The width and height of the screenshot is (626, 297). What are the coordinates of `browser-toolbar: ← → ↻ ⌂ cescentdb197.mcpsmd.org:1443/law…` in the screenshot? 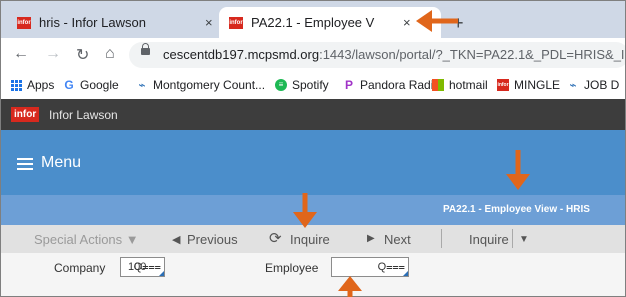 It's located at (313, 55).